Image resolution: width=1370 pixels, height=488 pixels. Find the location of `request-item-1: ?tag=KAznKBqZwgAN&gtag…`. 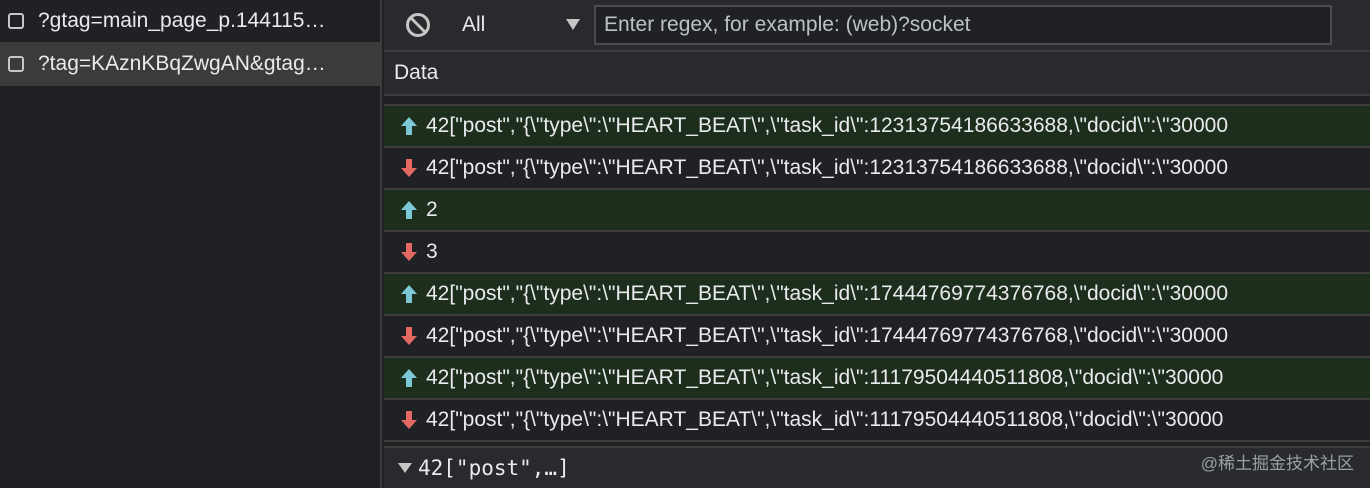

request-item-1: ?tag=KAznKBqZwgAN&gtag… is located at coordinates (190, 64).